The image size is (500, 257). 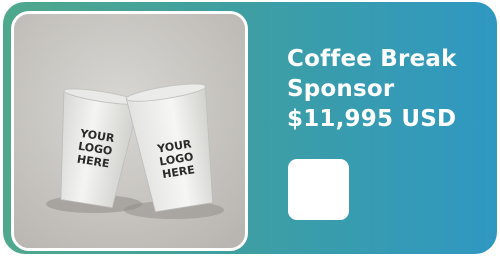 I want to click on title-line-2: Sponsor, so click(x=341, y=89).